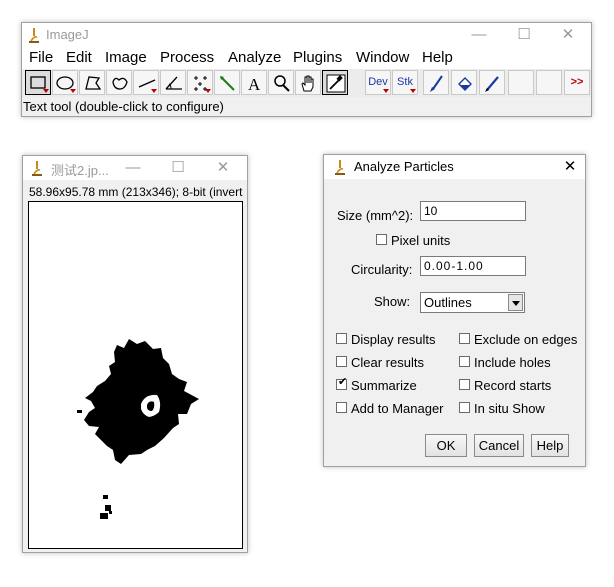  I want to click on angle-icon, so click(173, 83).